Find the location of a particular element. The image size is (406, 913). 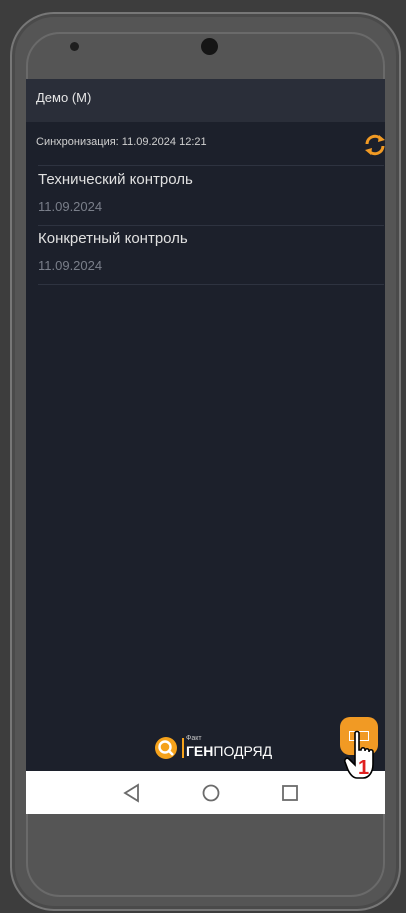

brand-logo: Факт ГЕНПОДРЯД is located at coordinates (214, 748).